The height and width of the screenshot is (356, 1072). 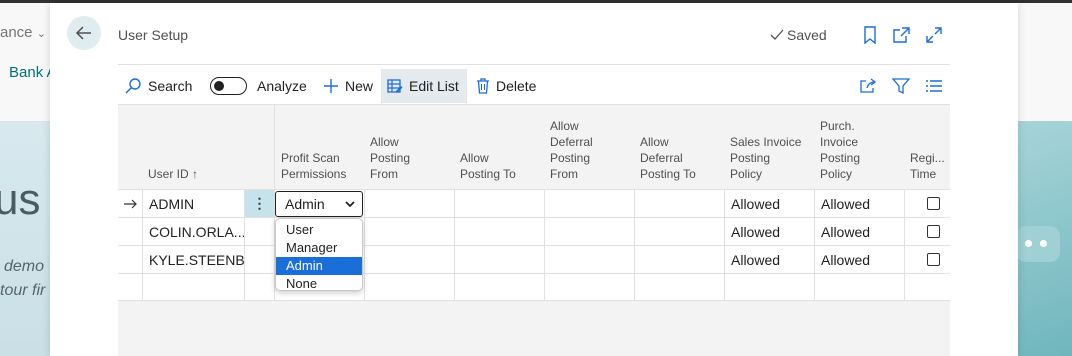 I want to click on current-row-arrow-icon, so click(x=130, y=203).